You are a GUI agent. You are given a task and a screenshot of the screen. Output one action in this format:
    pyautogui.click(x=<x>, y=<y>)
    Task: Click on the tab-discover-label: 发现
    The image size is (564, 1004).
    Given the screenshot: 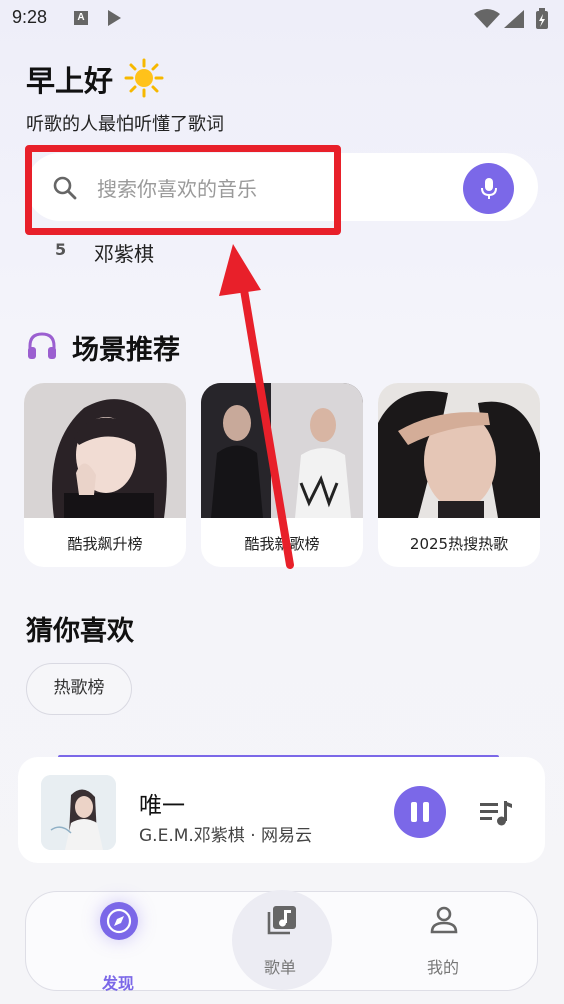 What is the action you would take?
    pyautogui.click(x=118, y=982)
    